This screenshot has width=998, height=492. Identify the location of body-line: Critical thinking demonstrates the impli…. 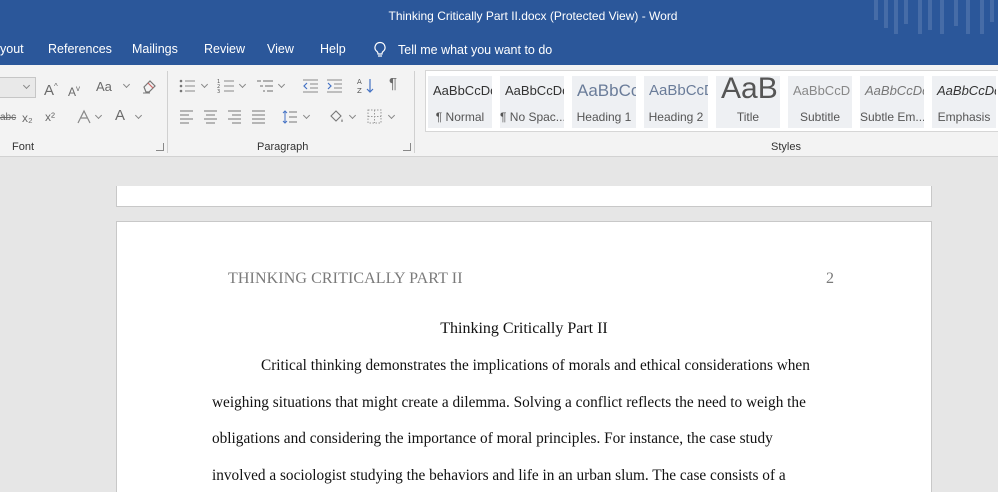
(535, 365).